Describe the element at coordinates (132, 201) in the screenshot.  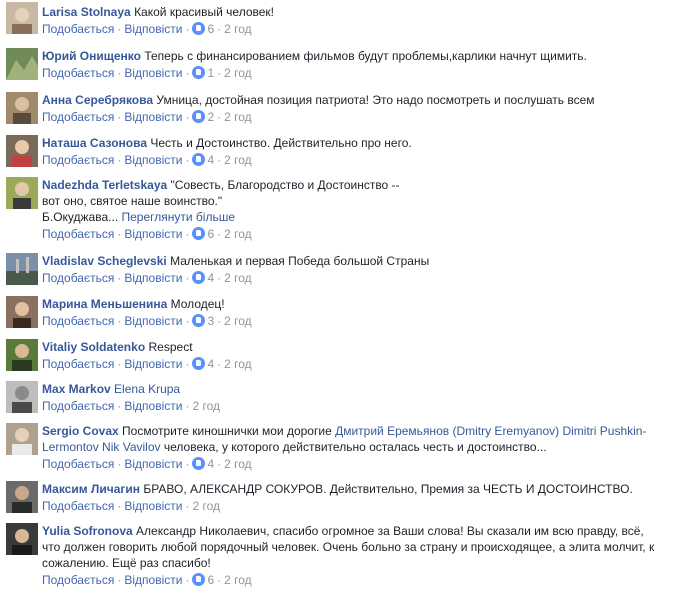
I see `comment-text-line: вот оно, святое наше воинство."` at that location.